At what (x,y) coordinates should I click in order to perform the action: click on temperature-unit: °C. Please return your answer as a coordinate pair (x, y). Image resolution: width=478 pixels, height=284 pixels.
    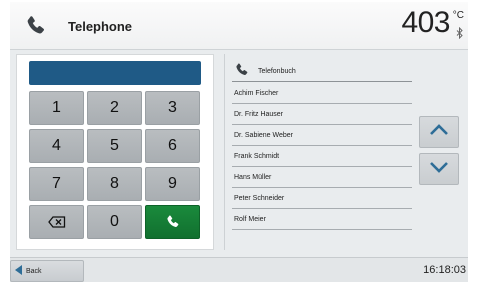
    Looking at the image, I should click on (458, 15).